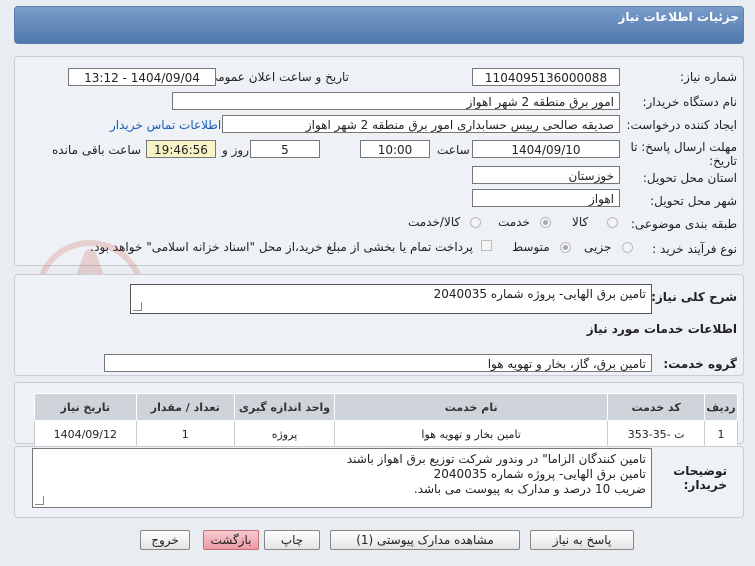  What do you see at coordinates (683, 224) in the screenshot?
I see `category-label: طبقه بندی موضوعی:` at bounding box center [683, 224].